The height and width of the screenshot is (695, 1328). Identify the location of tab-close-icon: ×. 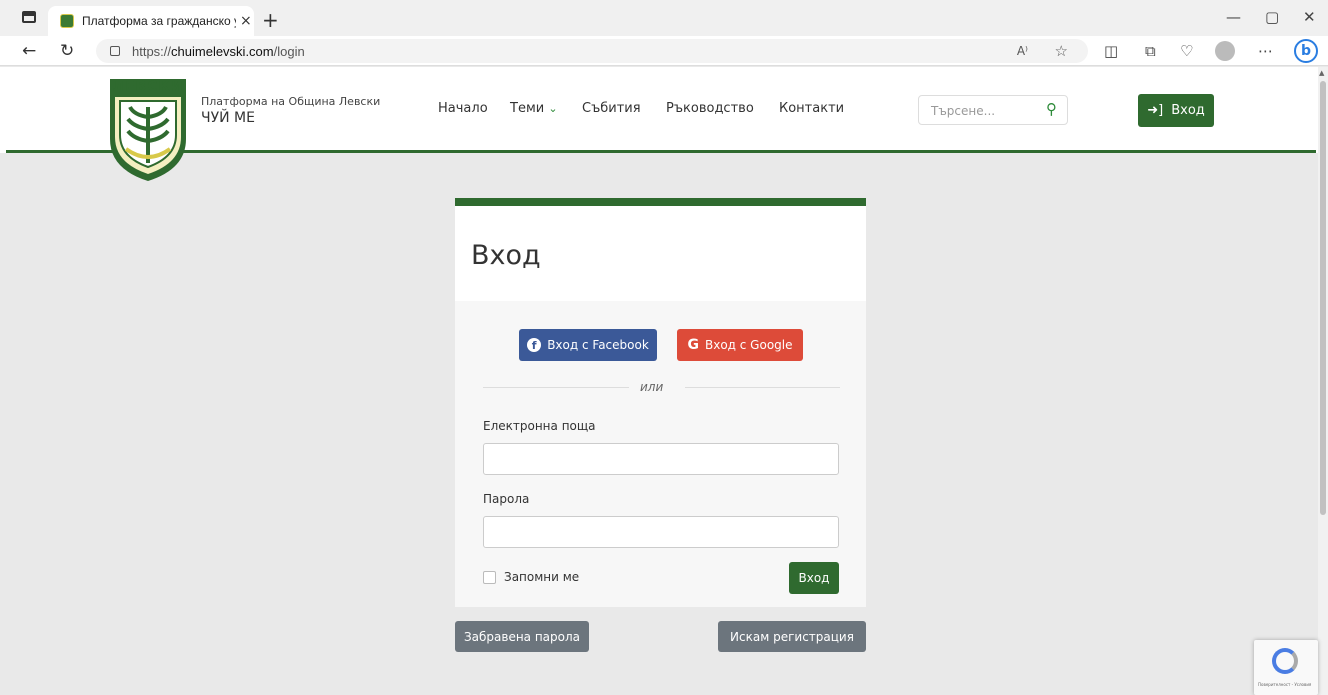
(246, 21).